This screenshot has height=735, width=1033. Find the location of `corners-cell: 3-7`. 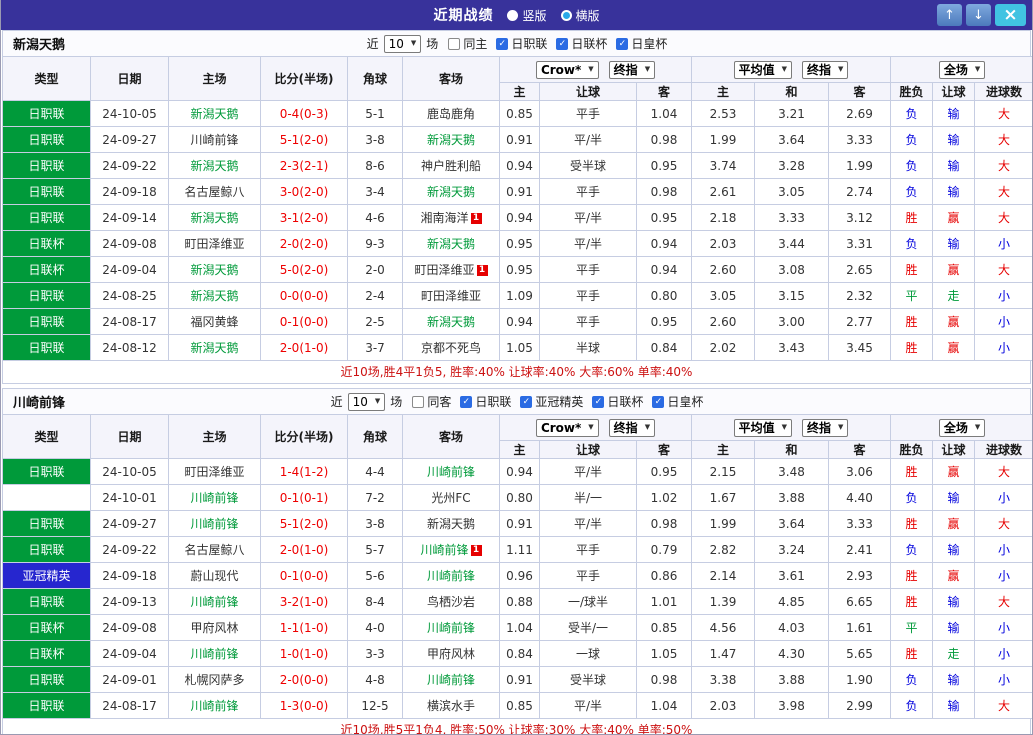

corners-cell: 3-7 is located at coordinates (375, 347).